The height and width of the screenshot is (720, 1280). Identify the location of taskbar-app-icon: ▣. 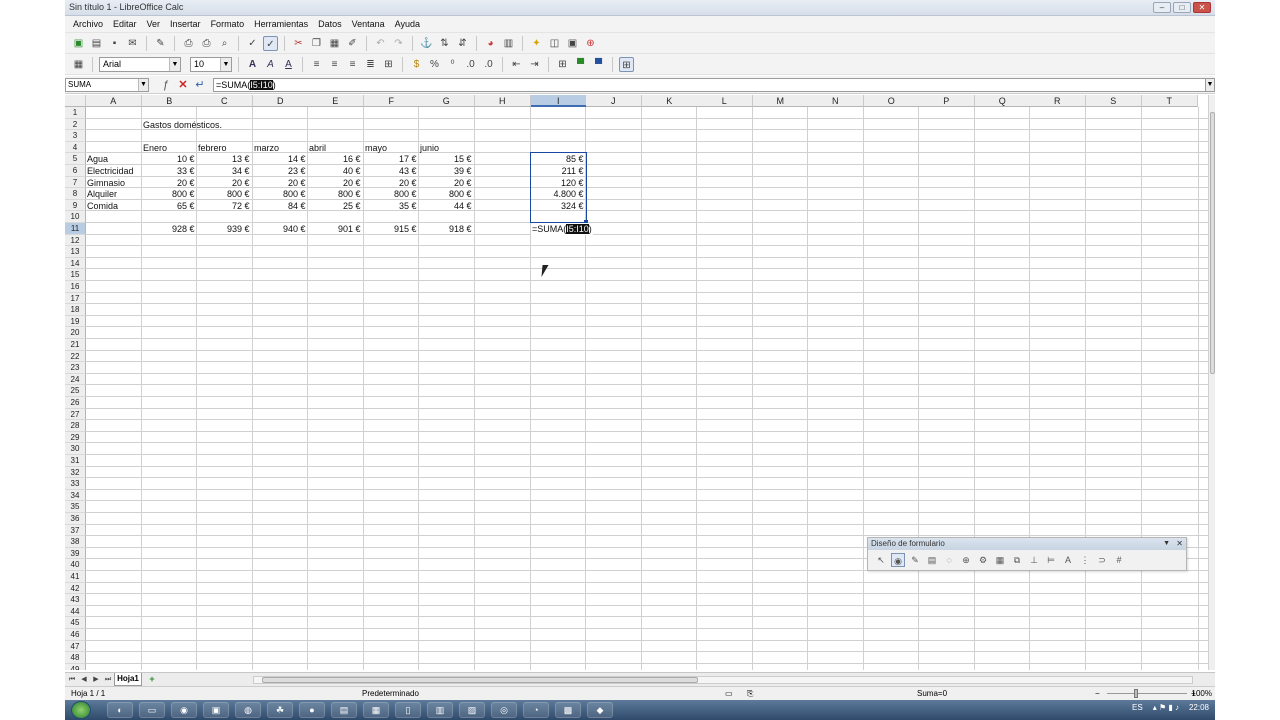
(216, 710).